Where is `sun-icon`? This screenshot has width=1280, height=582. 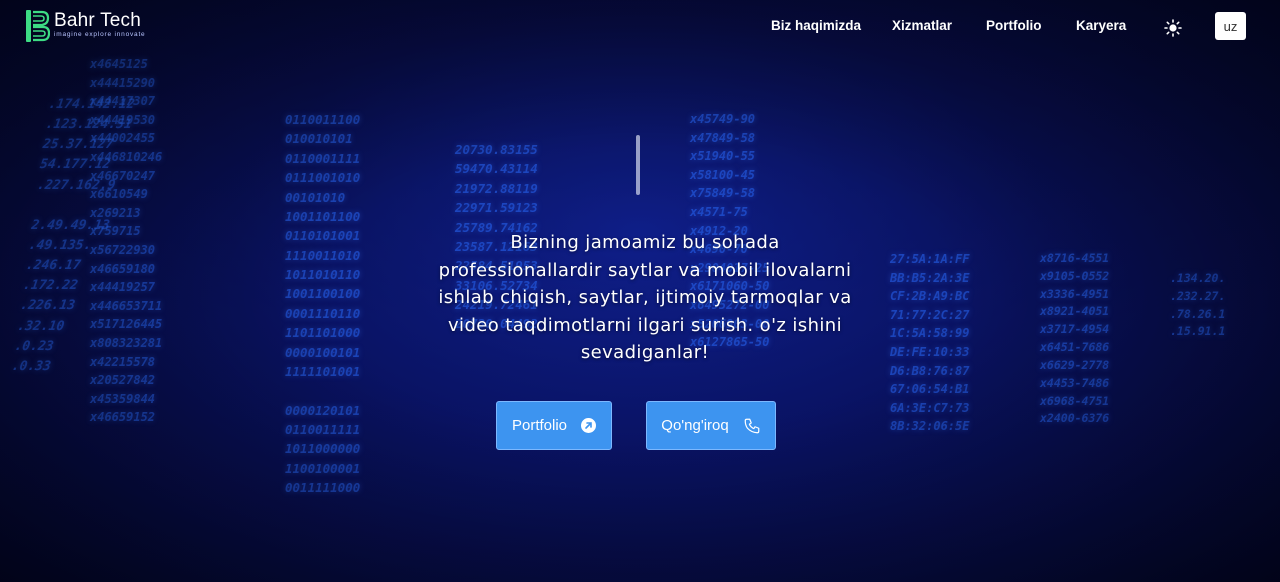
sun-icon is located at coordinates (1173, 28).